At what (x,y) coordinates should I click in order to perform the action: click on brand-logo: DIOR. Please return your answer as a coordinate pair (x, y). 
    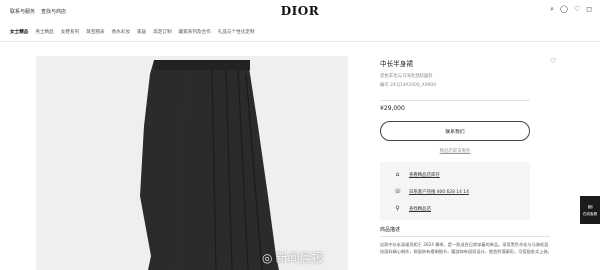
    Looking at the image, I should click on (300, 11).